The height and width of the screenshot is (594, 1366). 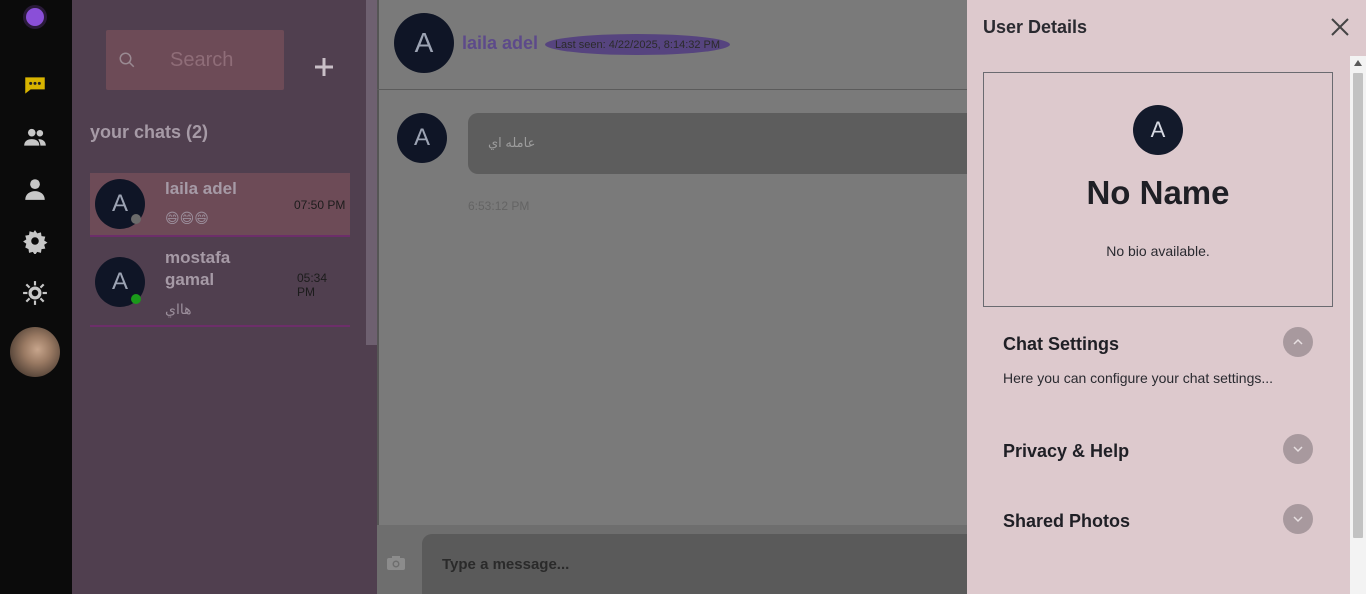 What do you see at coordinates (187, 218) in the screenshot?
I see `last-message: 😄😄😄` at bounding box center [187, 218].